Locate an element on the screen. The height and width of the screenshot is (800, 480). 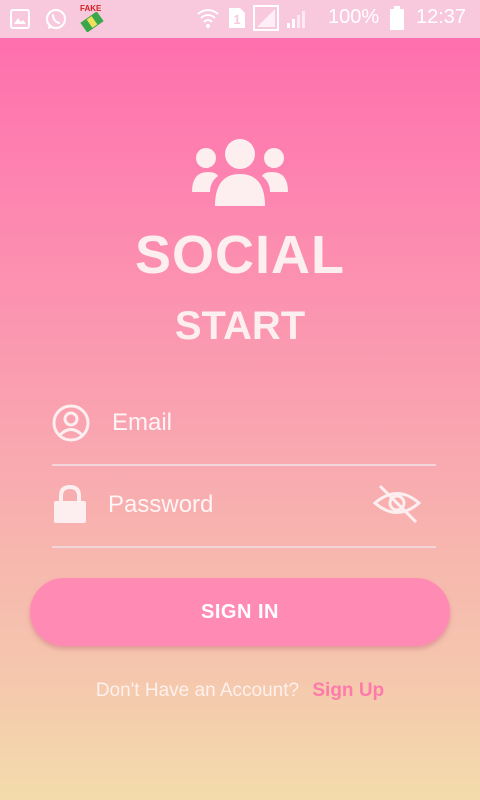
lock-icon is located at coordinates (70, 503).